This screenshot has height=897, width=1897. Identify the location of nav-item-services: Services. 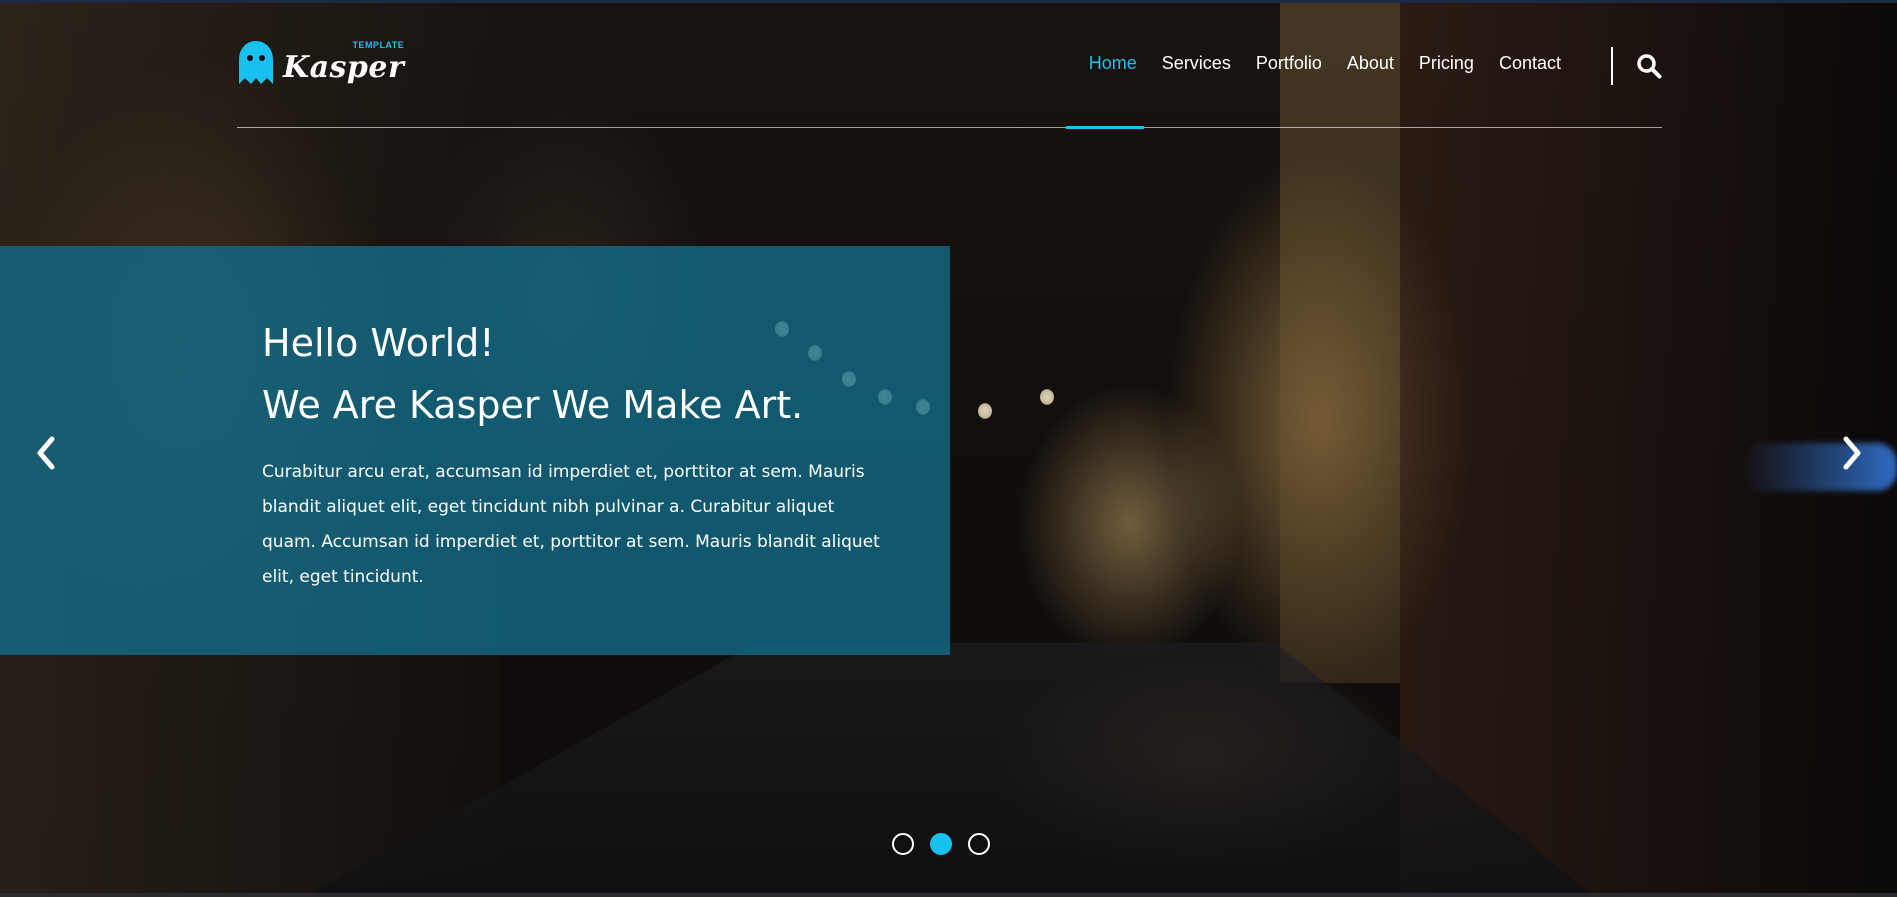
(1196, 63).